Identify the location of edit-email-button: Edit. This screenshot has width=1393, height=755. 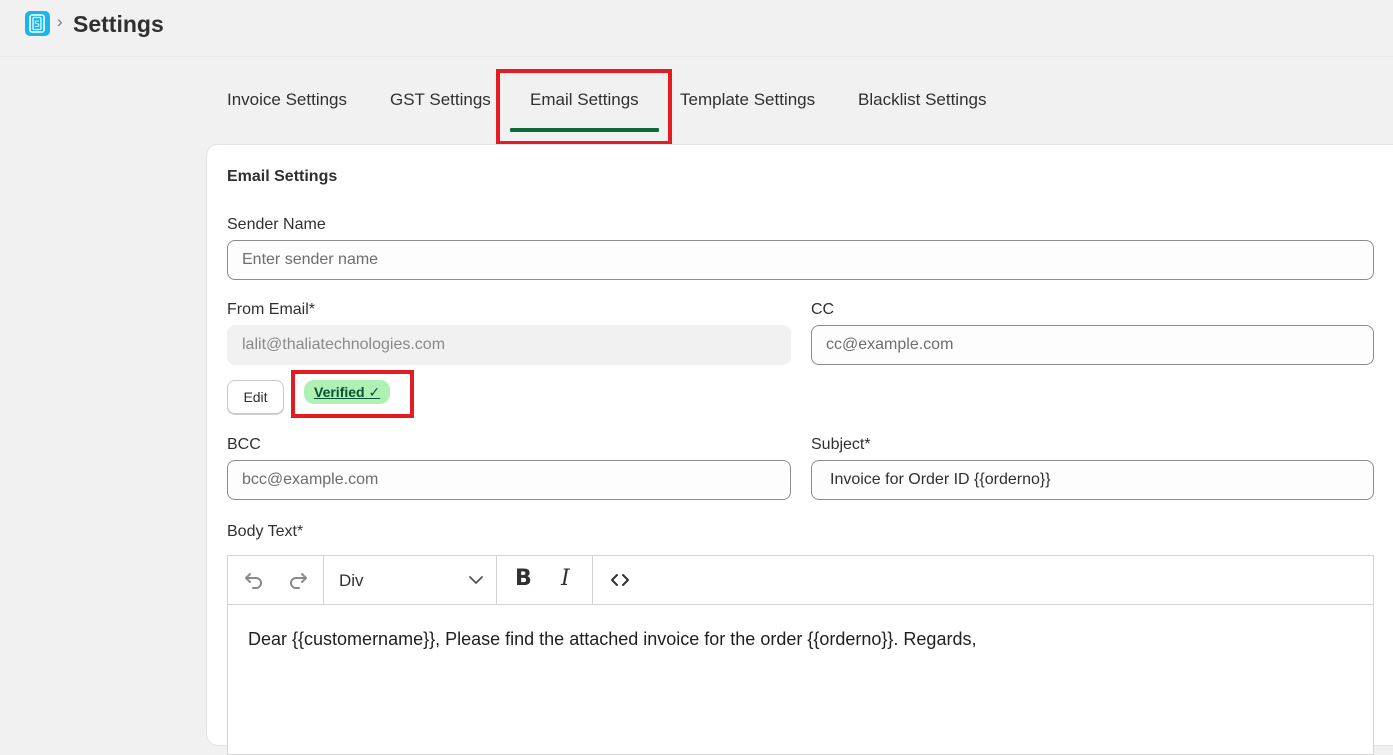
(255, 397).